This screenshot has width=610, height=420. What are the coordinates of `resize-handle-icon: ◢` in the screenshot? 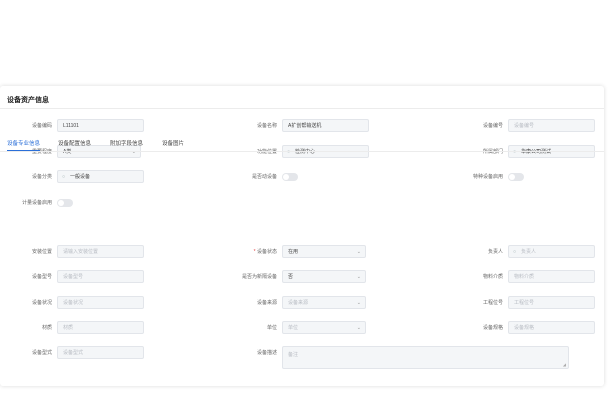 It's located at (564, 364).